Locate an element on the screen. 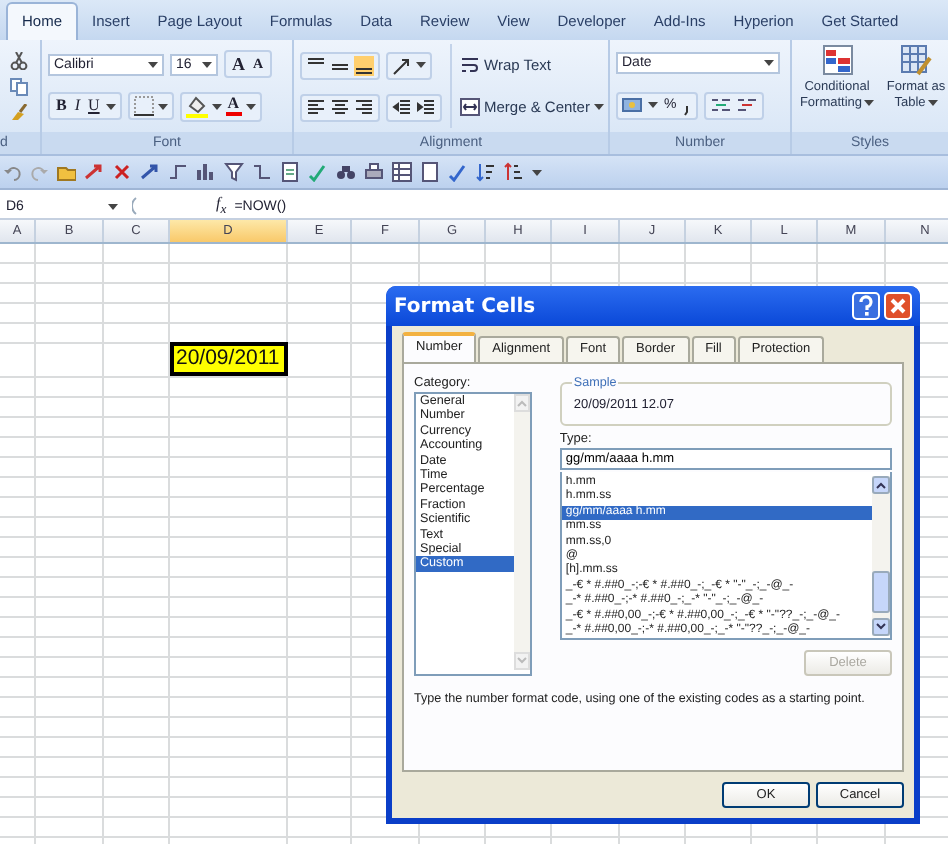  align-bottom-icon is located at coordinates (364, 65).